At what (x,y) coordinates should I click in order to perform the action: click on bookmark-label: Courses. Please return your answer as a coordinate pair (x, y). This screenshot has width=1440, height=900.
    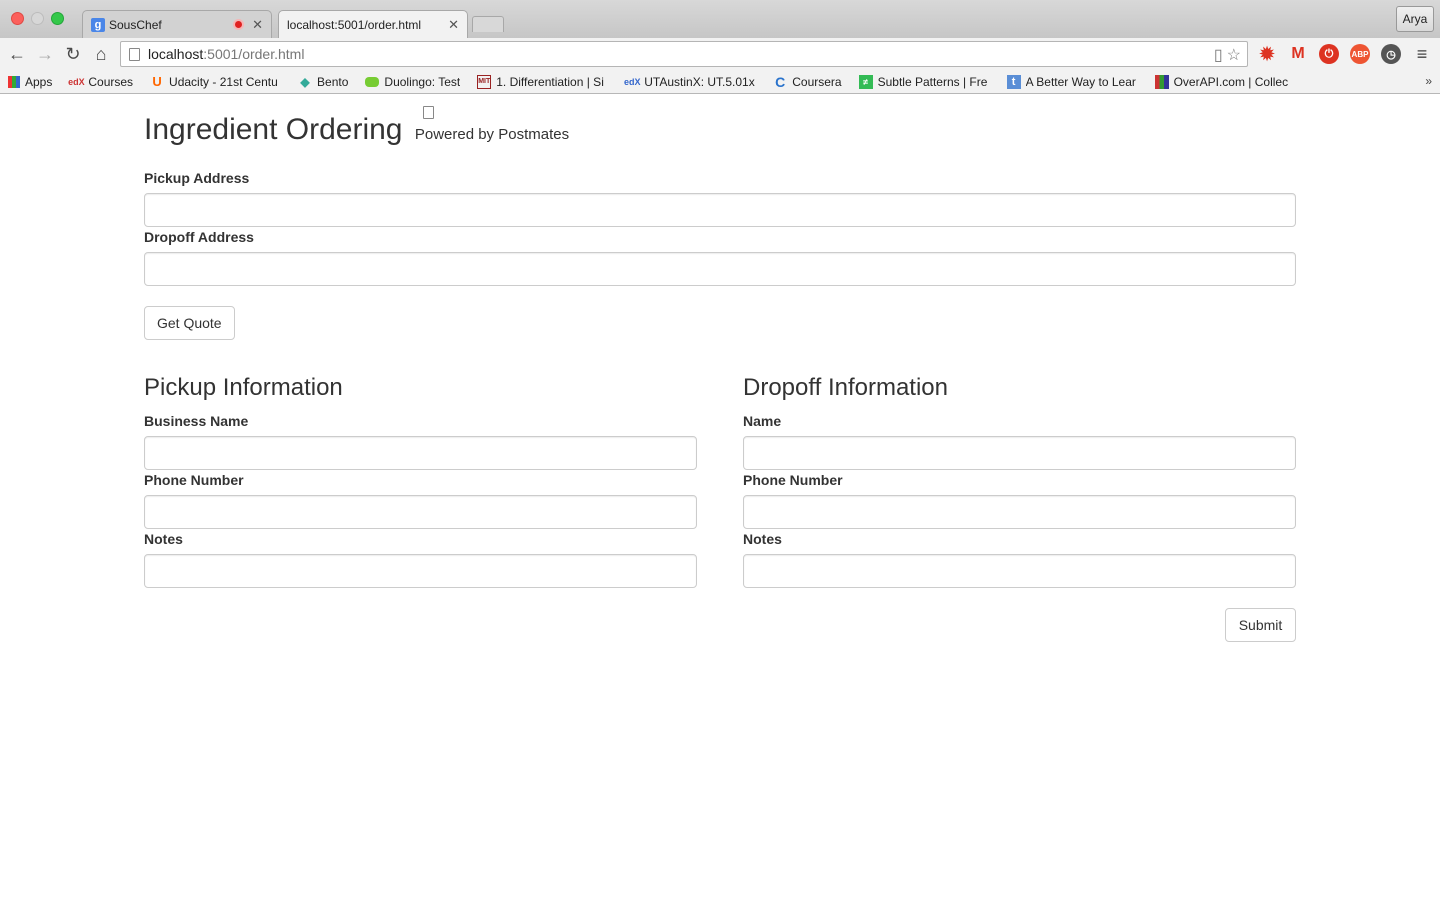
    Looking at the image, I should click on (111, 81).